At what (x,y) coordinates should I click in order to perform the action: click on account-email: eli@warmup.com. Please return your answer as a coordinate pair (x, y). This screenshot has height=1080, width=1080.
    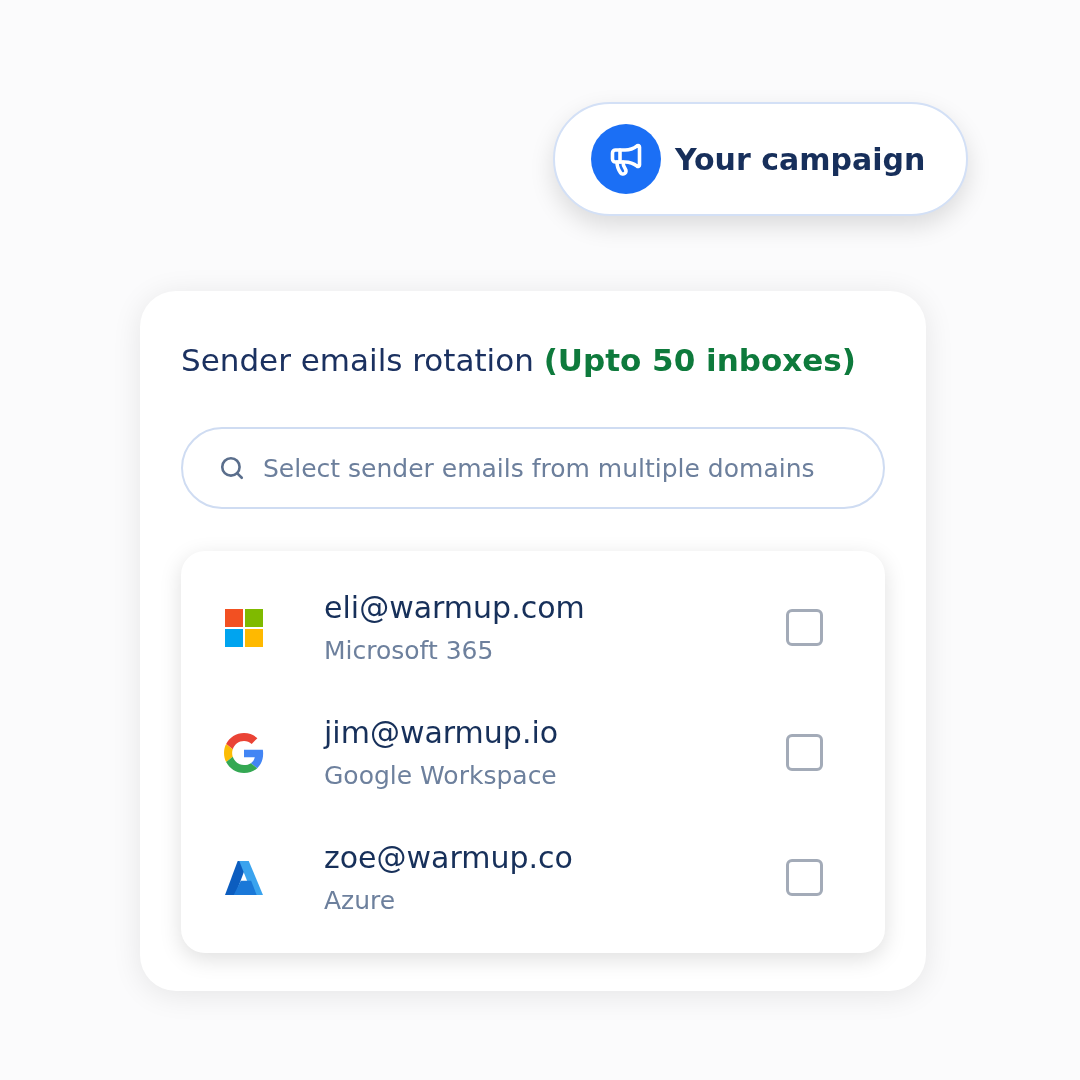
    Looking at the image, I should click on (454, 607).